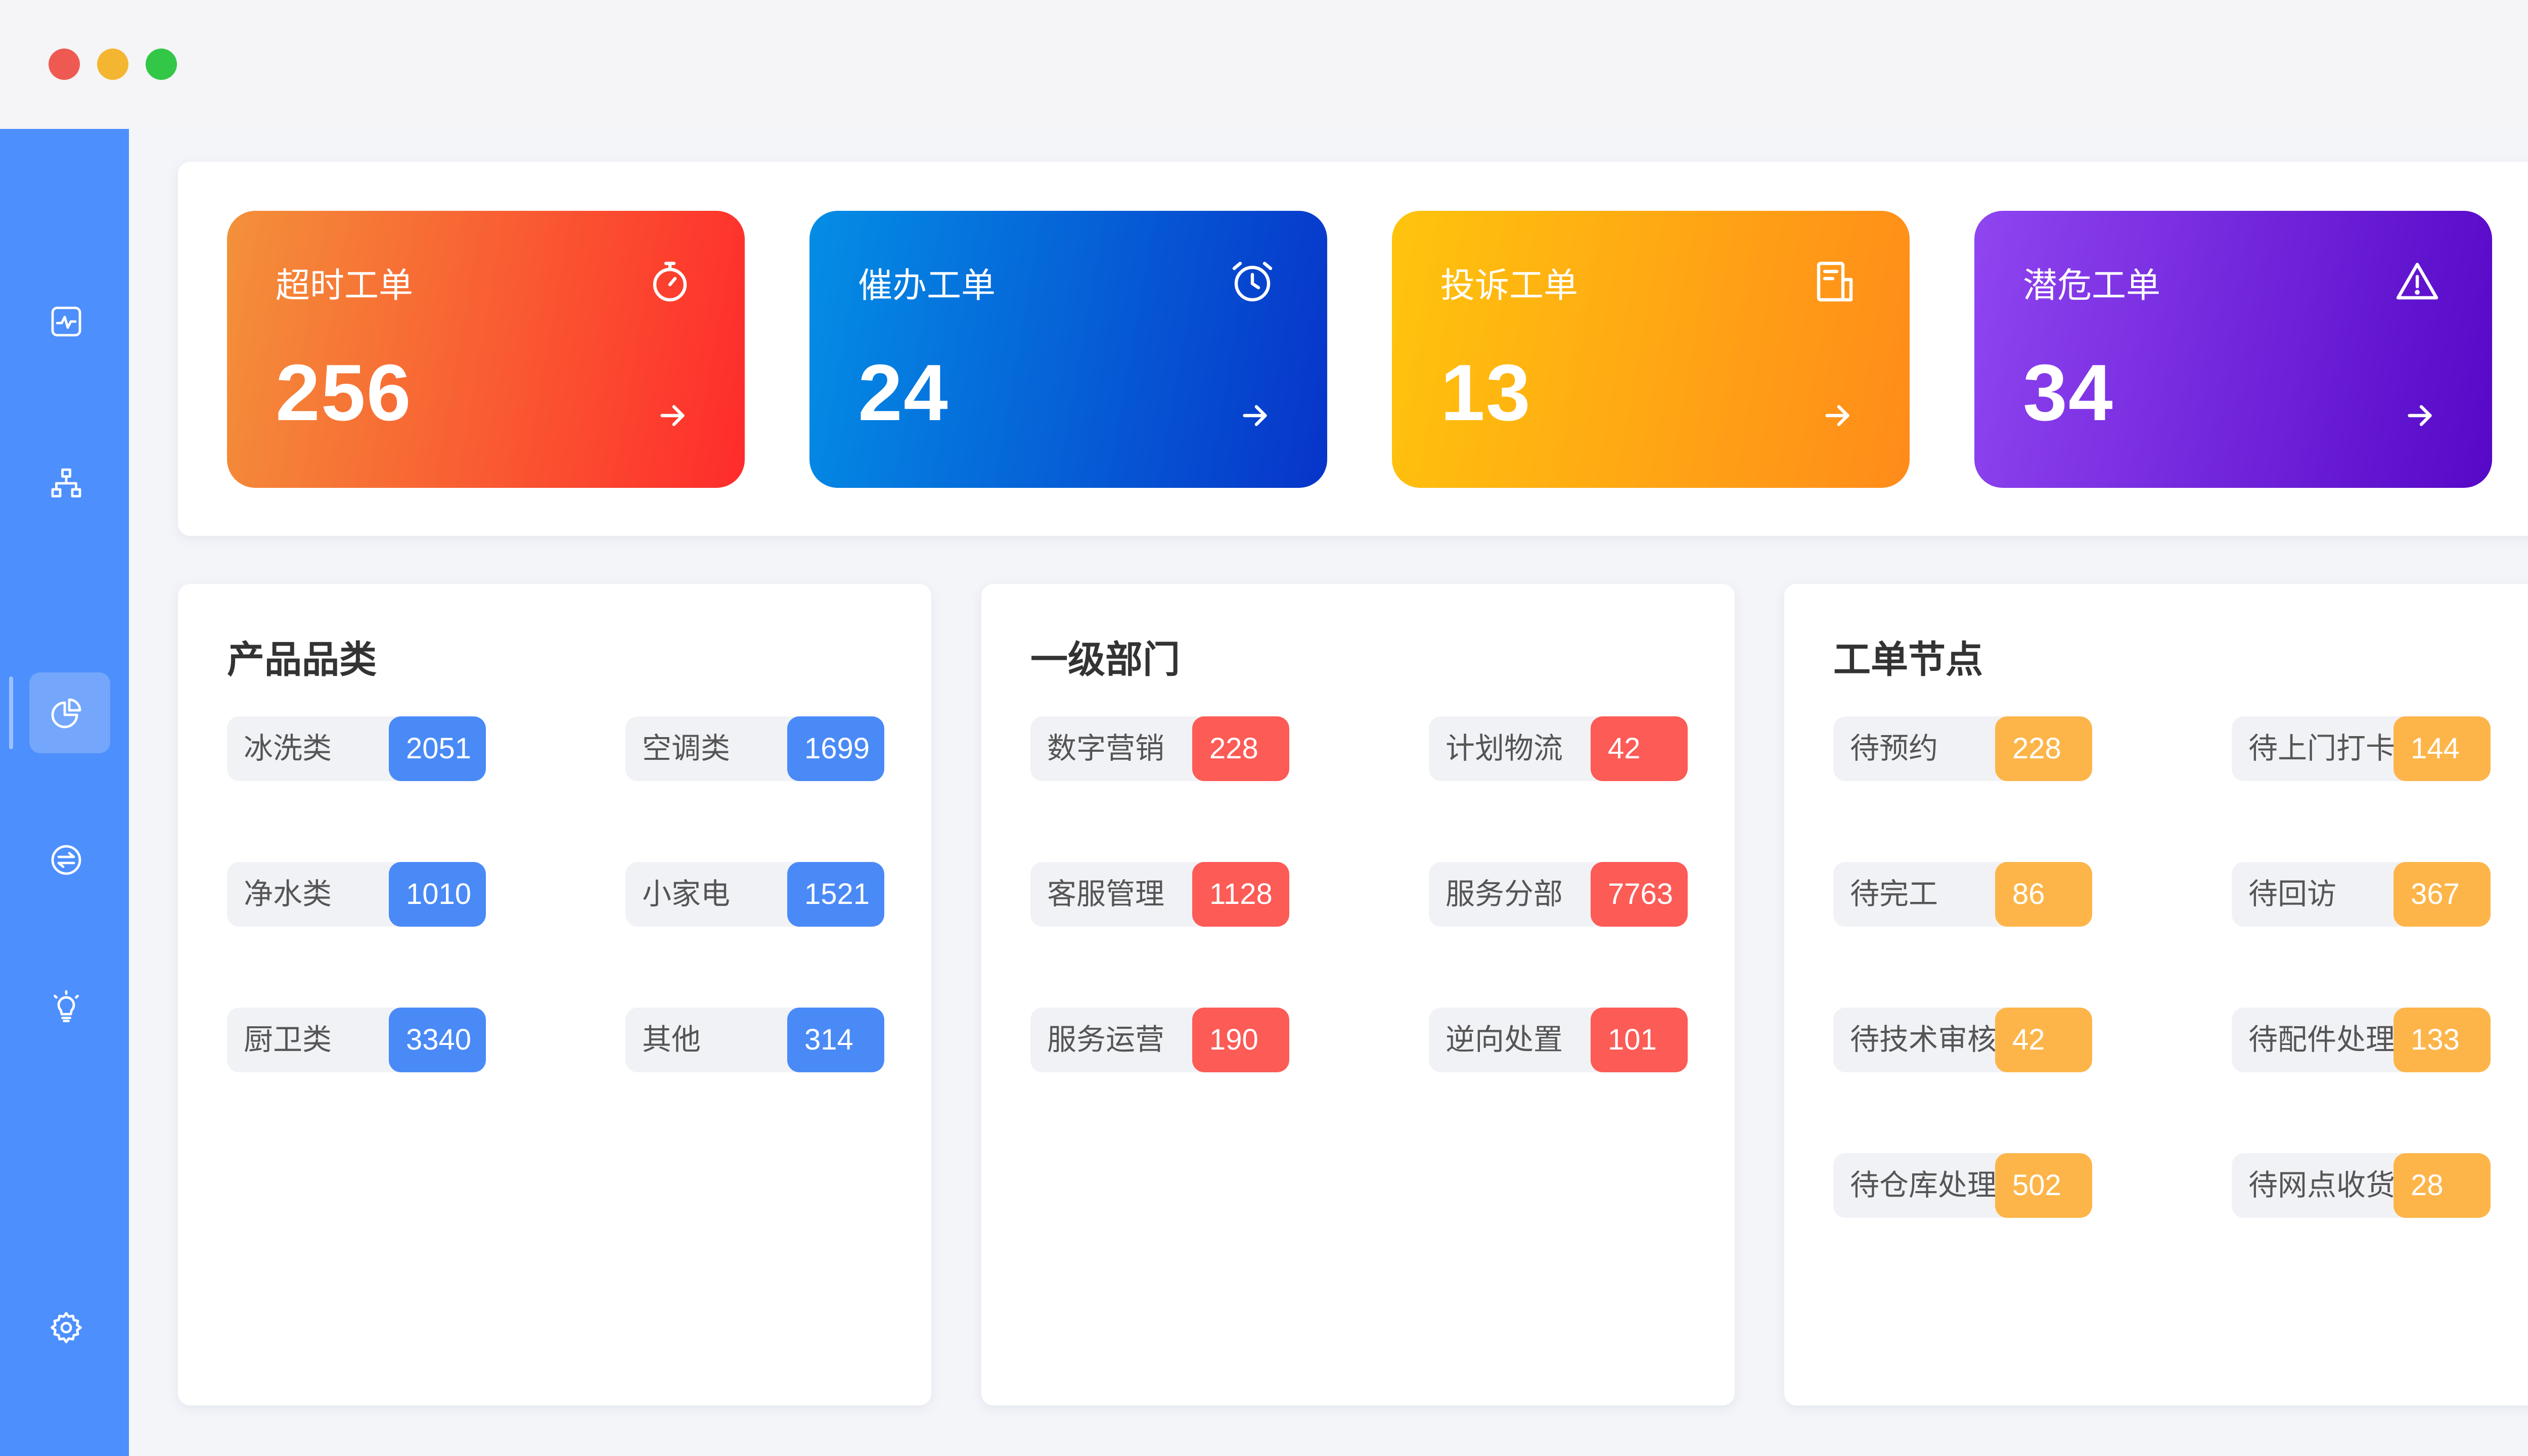 The image size is (2528, 1456). I want to click on category-tag: 净水类 1010, so click(357, 894).